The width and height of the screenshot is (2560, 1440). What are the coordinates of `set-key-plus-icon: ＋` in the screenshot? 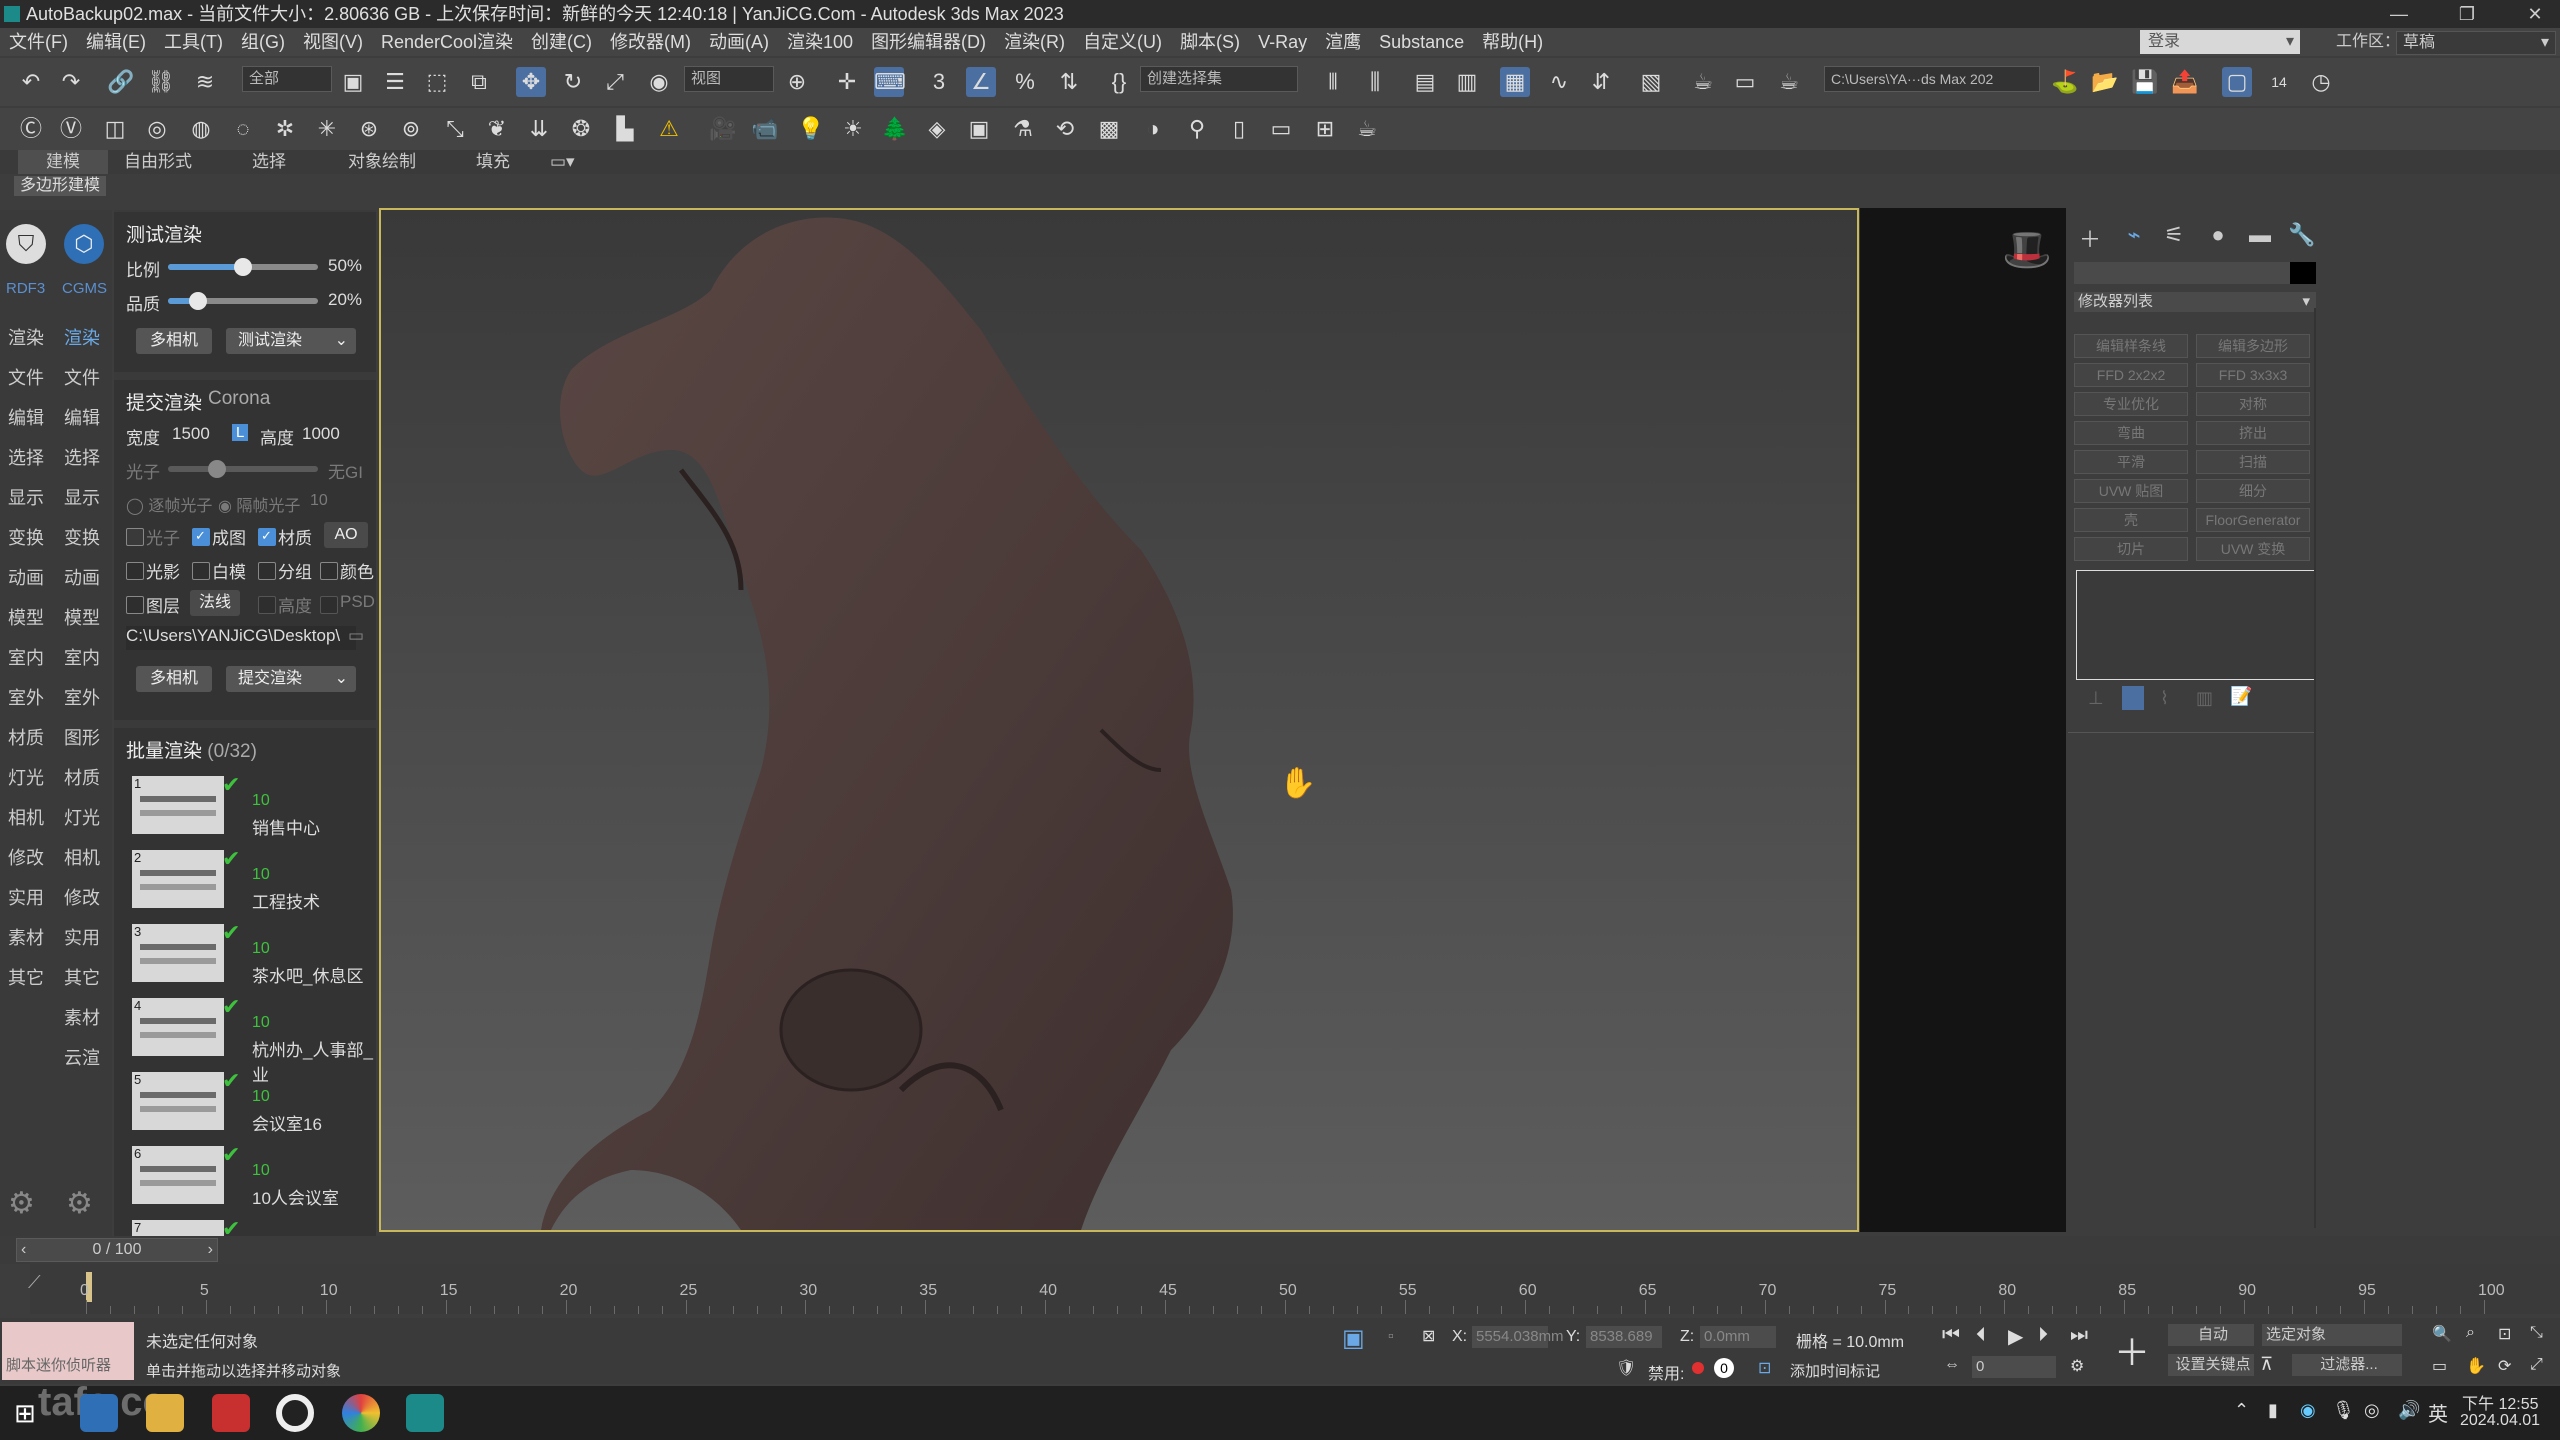 It's located at (2132, 1350).